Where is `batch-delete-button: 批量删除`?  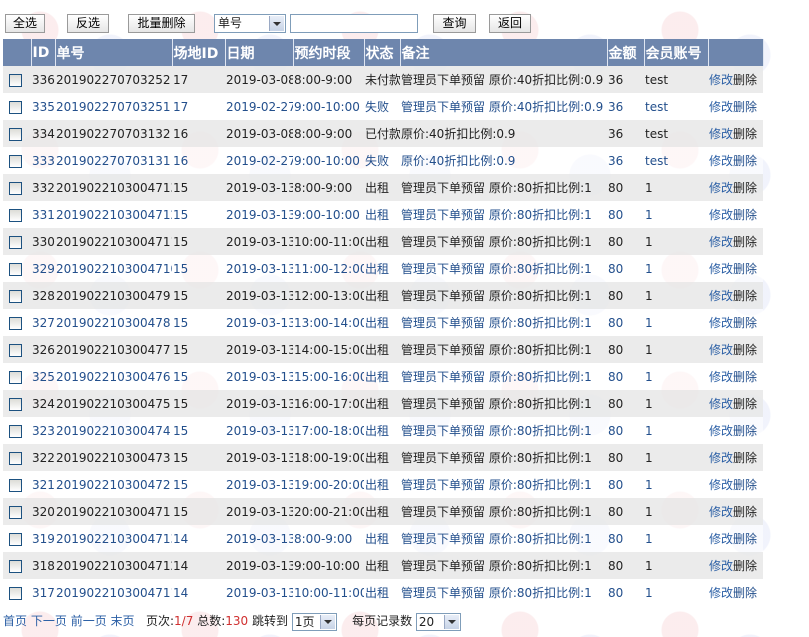
batch-delete-button: 批量删除 is located at coordinates (161, 23).